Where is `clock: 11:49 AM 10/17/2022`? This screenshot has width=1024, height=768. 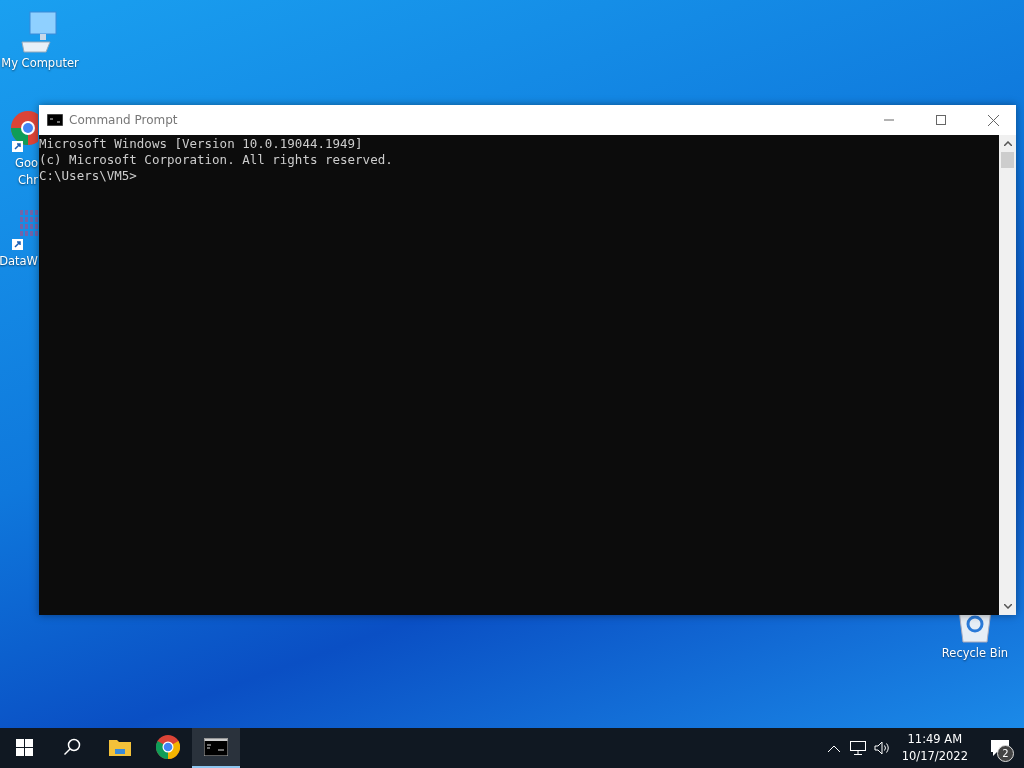
clock: 11:49 AM 10/17/2022 is located at coordinates (934, 748).